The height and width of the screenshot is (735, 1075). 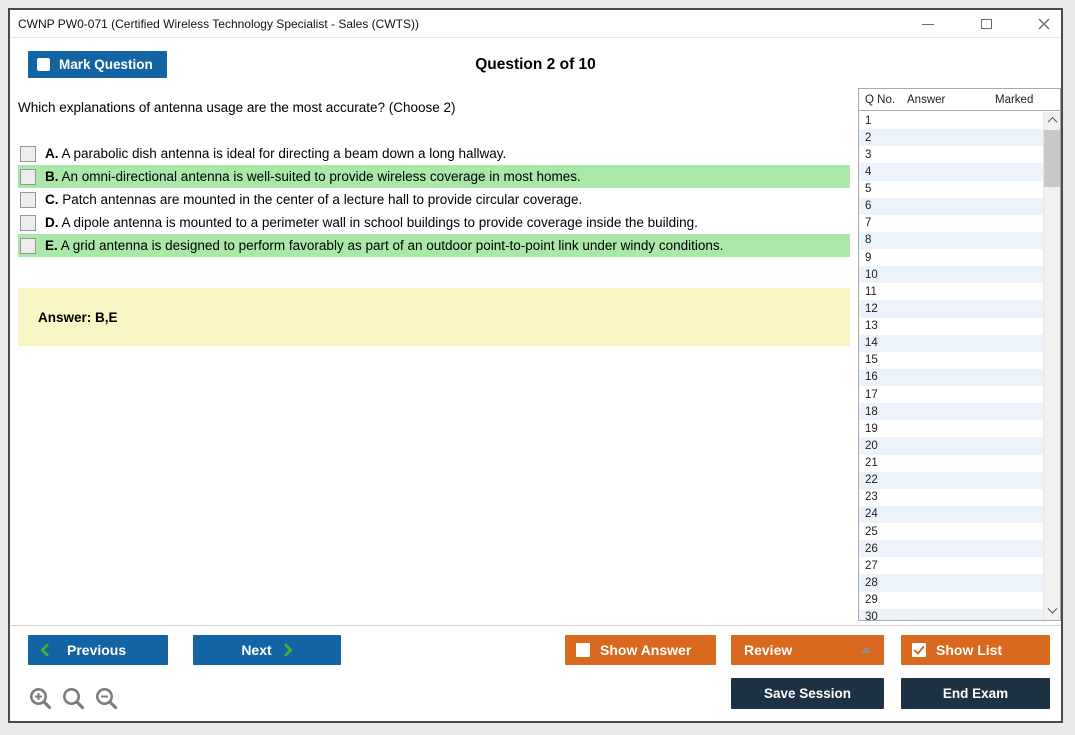 What do you see at coordinates (951, 377) in the screenshot?
I see `question-list-row: 16` at bounding box center [951, 377].